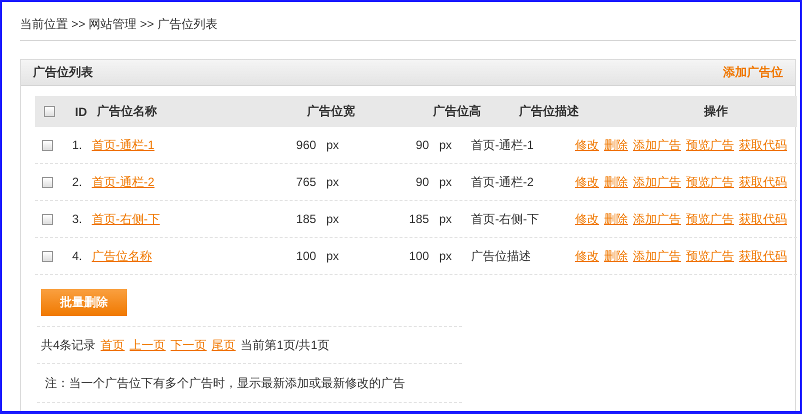  What do you see at coordinates (68, 345) in the screenshot?
I see `record-count: 共4条记录` at bounding box center [68, 345].